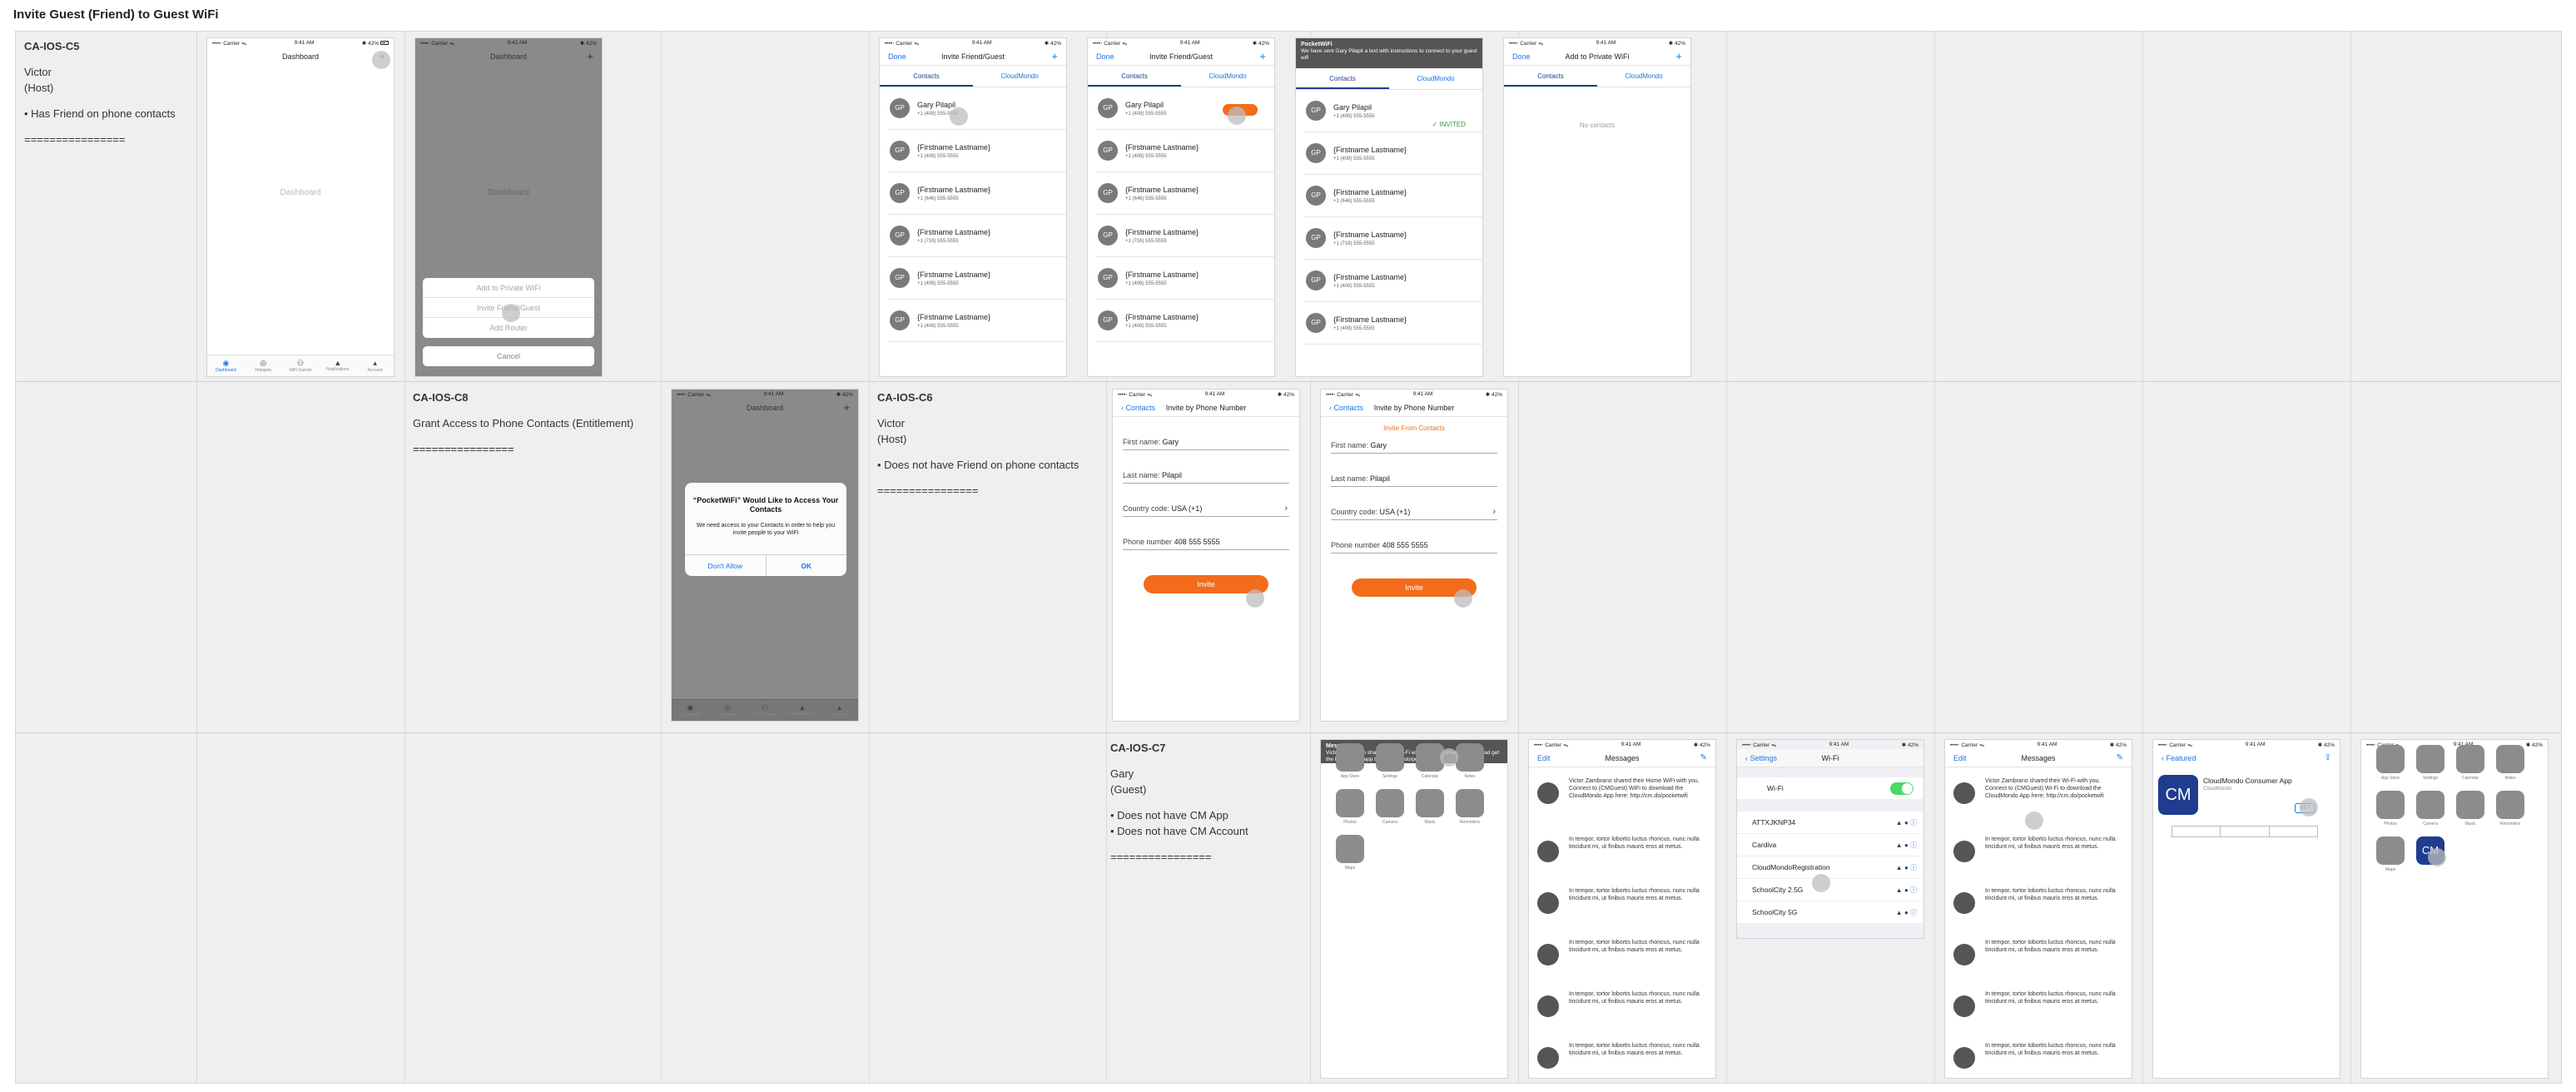 The image size is (2576, 1092). I want to click on contact-name: {Firstname Lastname}, so click(1162, 316).